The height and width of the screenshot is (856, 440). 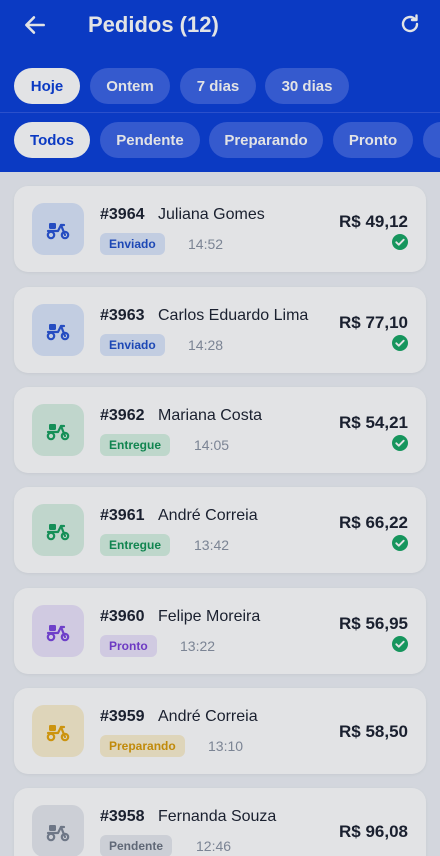 I want to click on status-filter-preparing: Preparando, so click(x=266, y=140).